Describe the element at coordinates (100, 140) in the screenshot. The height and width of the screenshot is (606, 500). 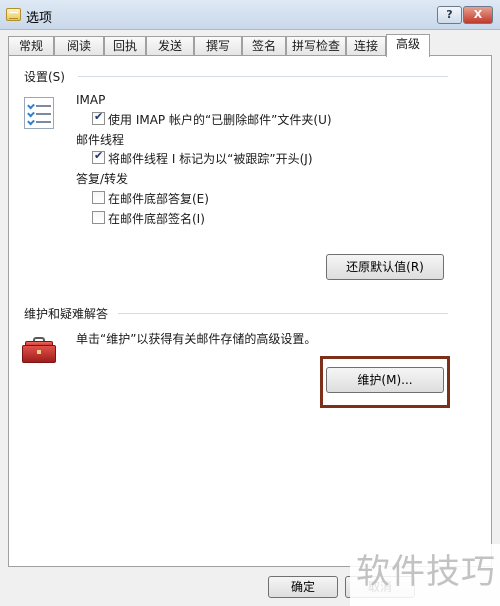
I see `threads-label: 邮件线程` at that location.